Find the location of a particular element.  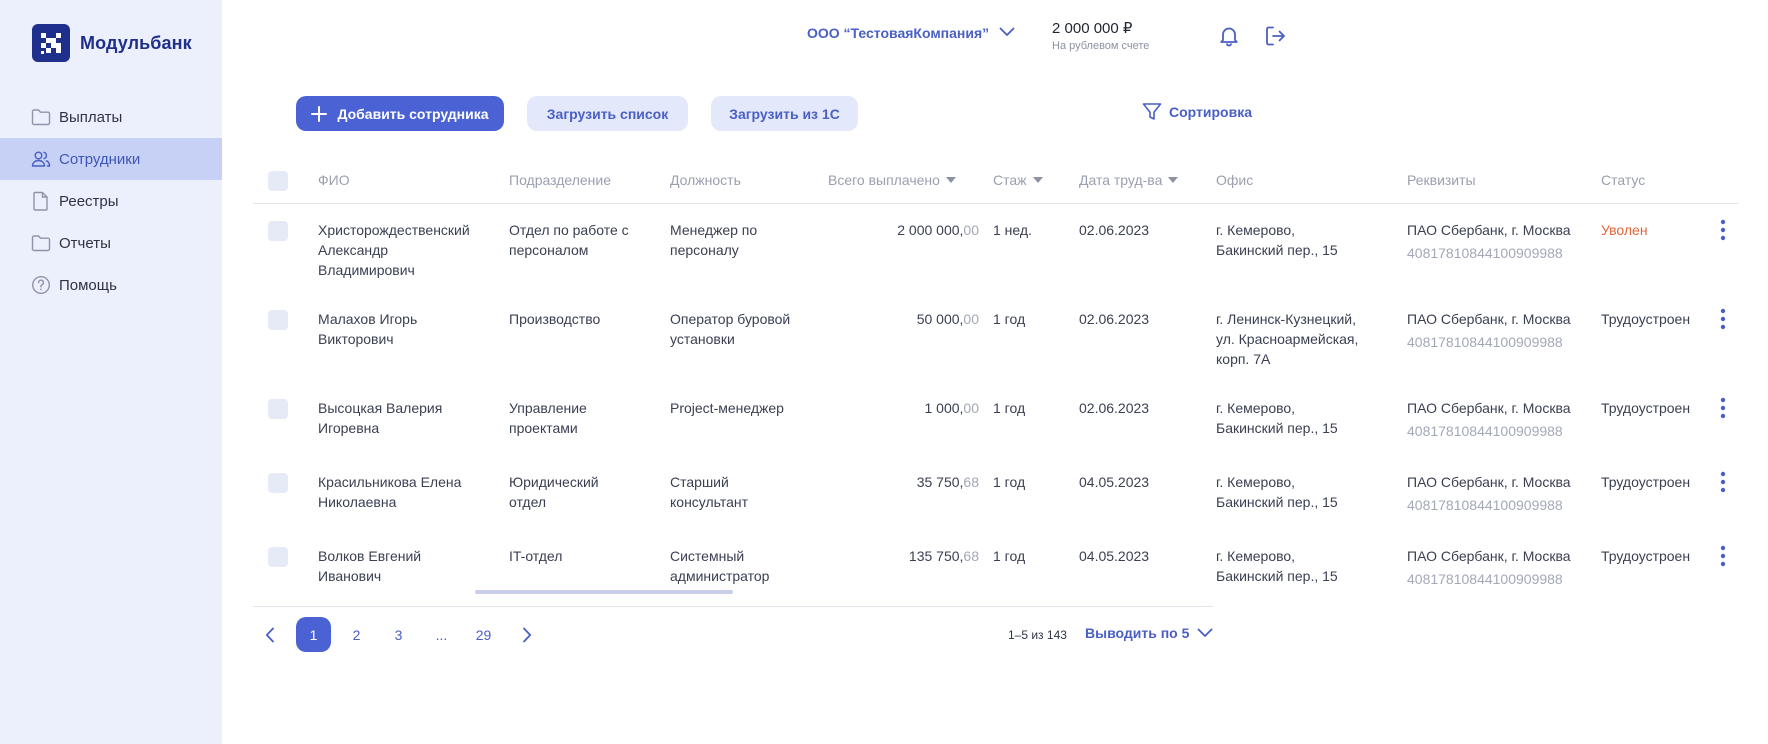

column-label: Должность is located at coordinates (705, 180).